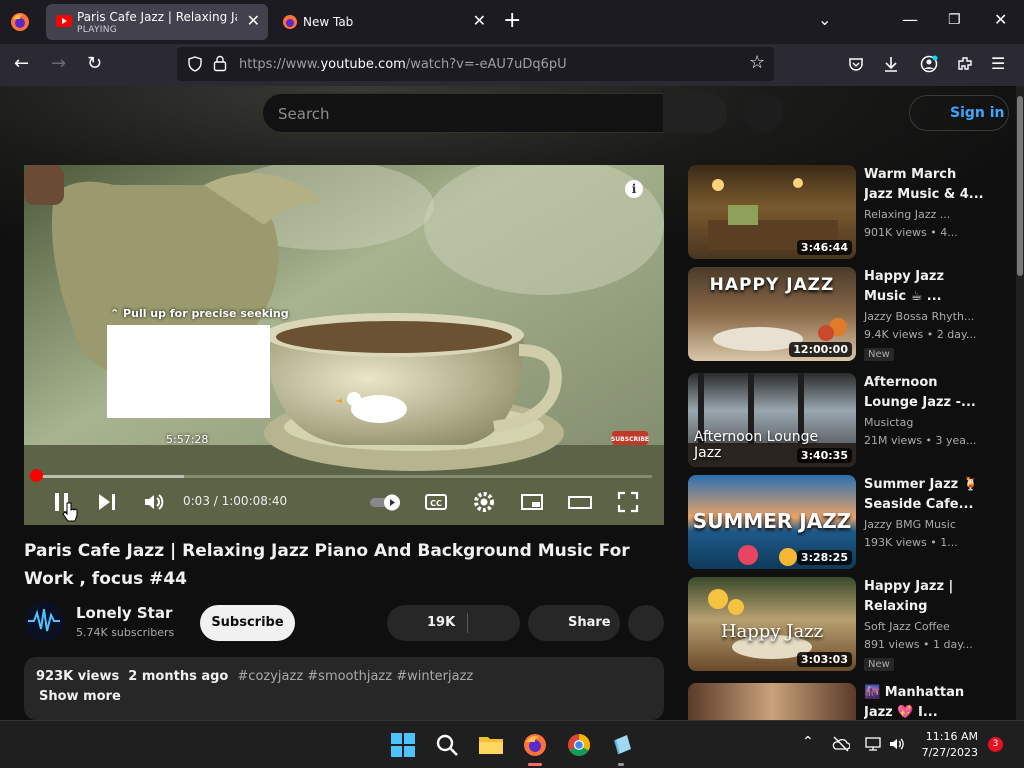  I want to click on app-icon, so click(623, 745).